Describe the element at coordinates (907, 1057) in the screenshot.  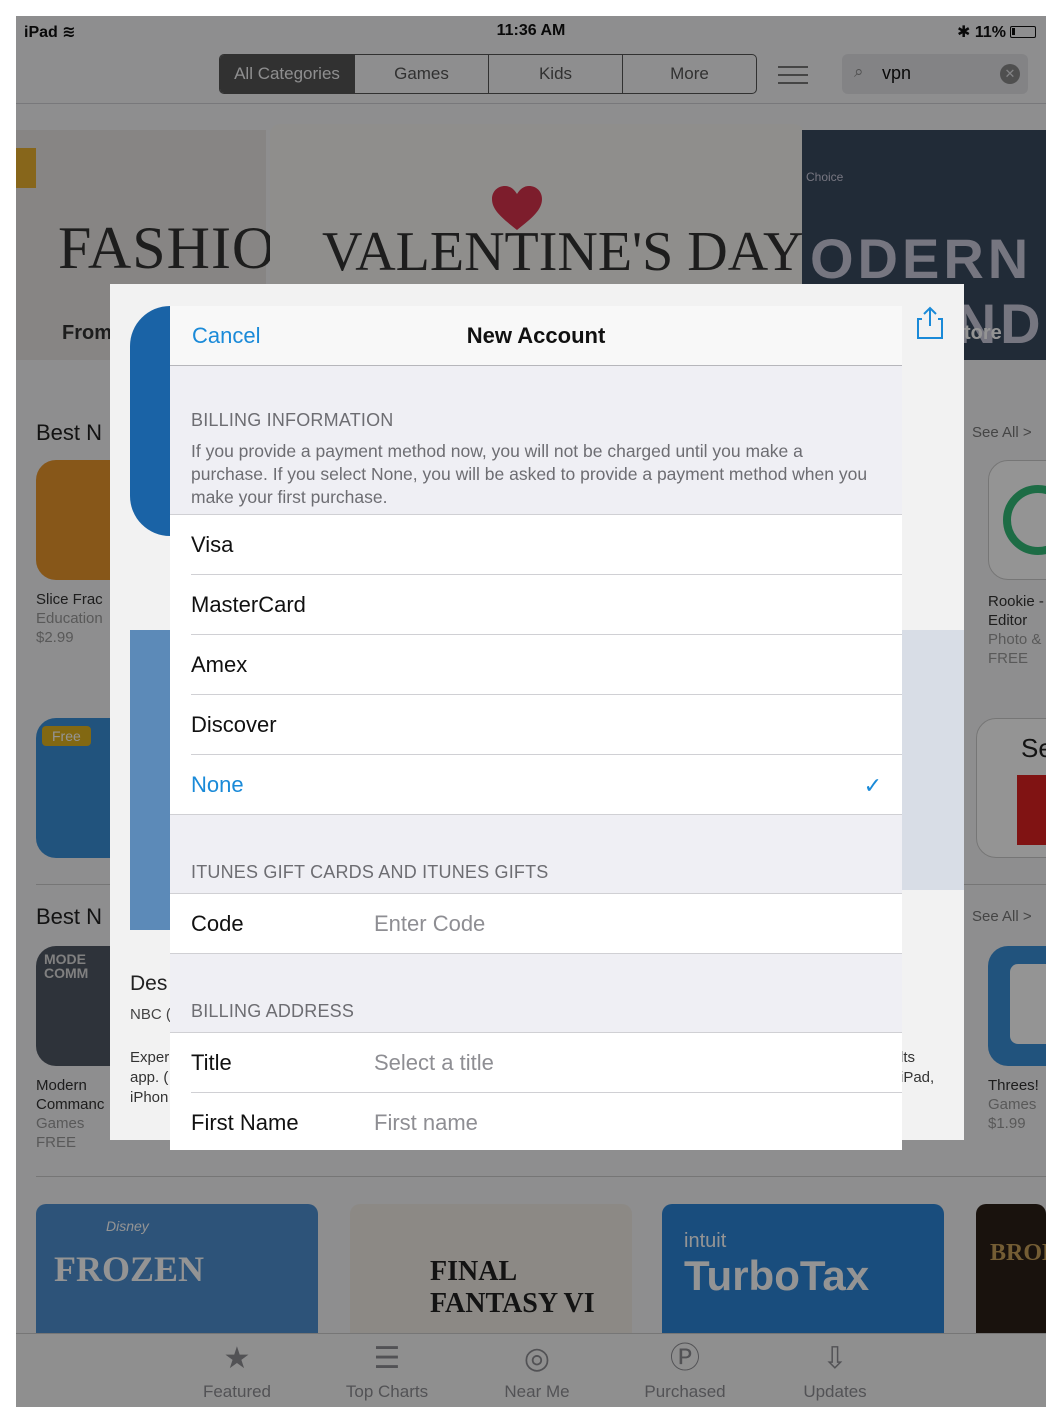
I see `description-line: lts` at that location.